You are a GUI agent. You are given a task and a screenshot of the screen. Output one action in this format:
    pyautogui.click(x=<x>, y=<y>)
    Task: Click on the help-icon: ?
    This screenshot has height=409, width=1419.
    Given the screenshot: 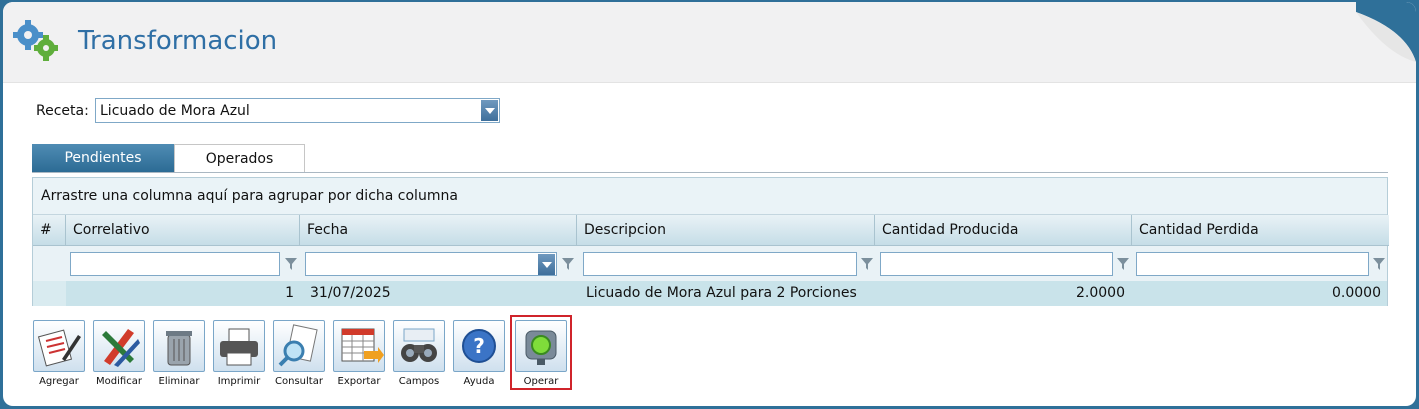 What is the action you would take?
    pyautogui.click(x=479, y=346)
    